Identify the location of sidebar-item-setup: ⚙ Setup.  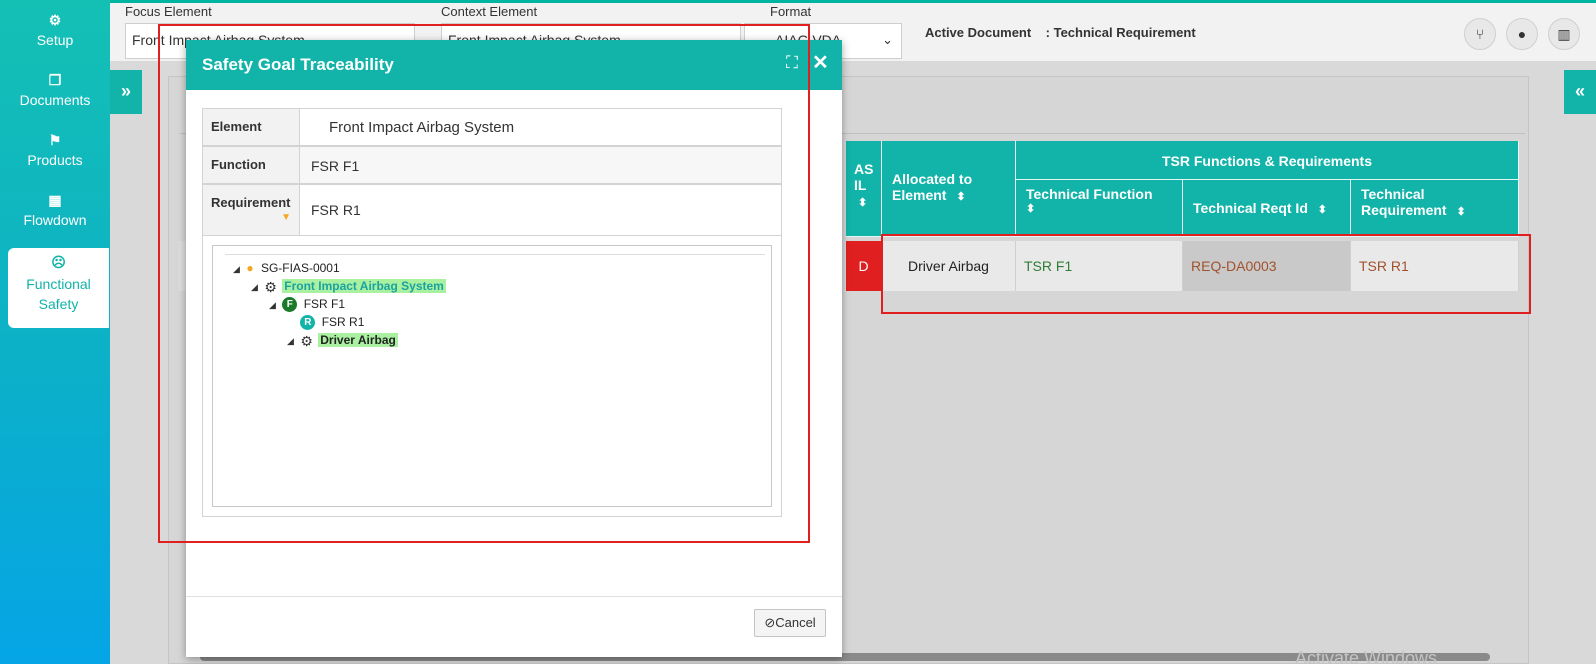
(55, 38).